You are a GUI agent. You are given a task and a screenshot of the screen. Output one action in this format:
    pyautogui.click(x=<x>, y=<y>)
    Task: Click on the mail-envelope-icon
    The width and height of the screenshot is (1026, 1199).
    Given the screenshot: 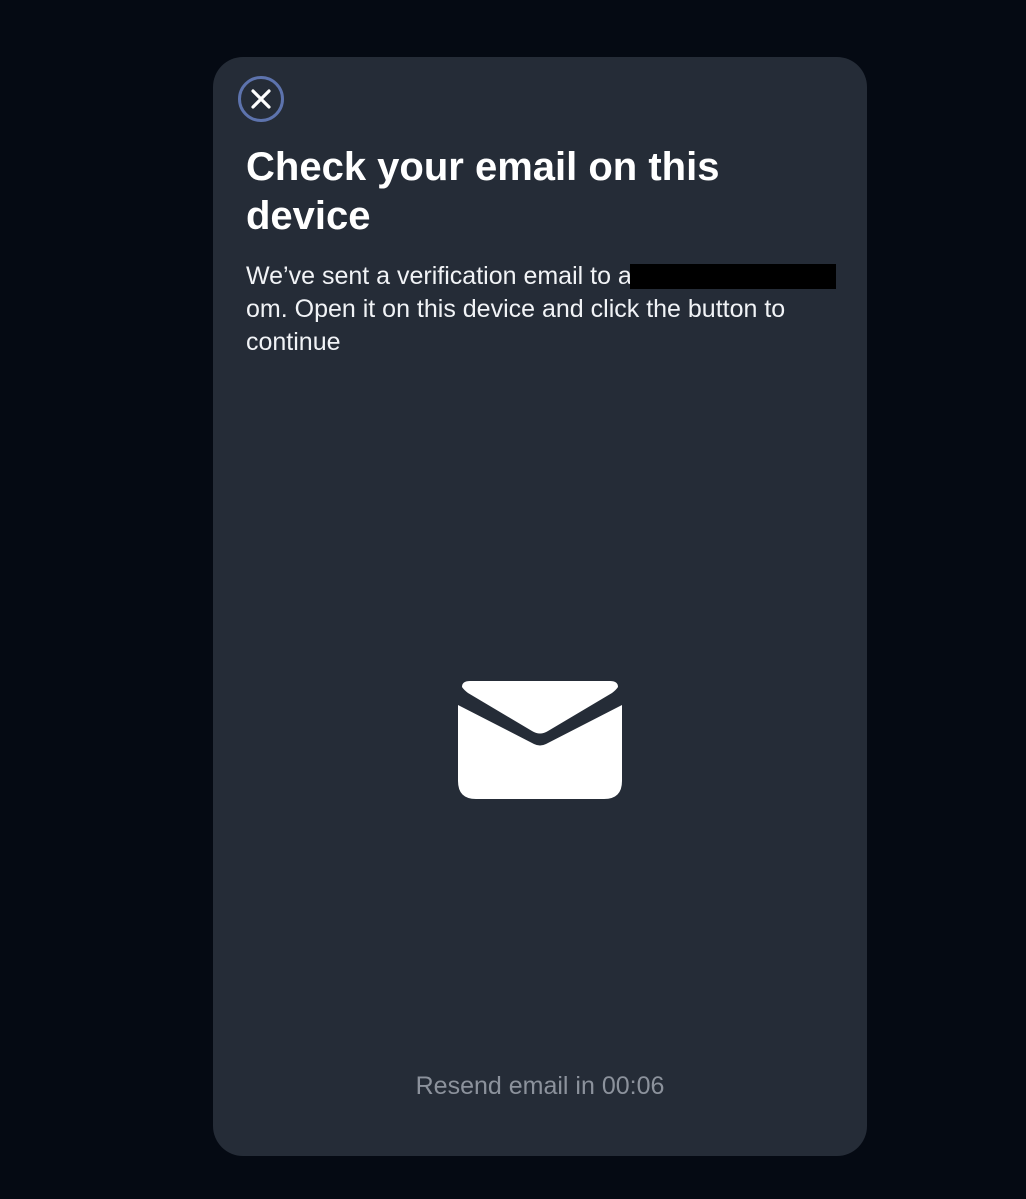 What is the action you would take?
    pyautogui.click(x=540, y=740)
    